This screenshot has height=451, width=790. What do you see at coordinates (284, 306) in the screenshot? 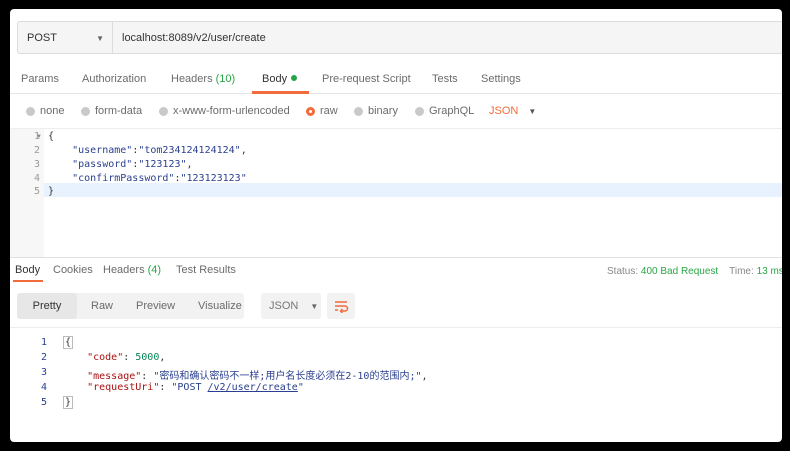
I see `response-format-label: JSON` at bounding box center [284, 306].